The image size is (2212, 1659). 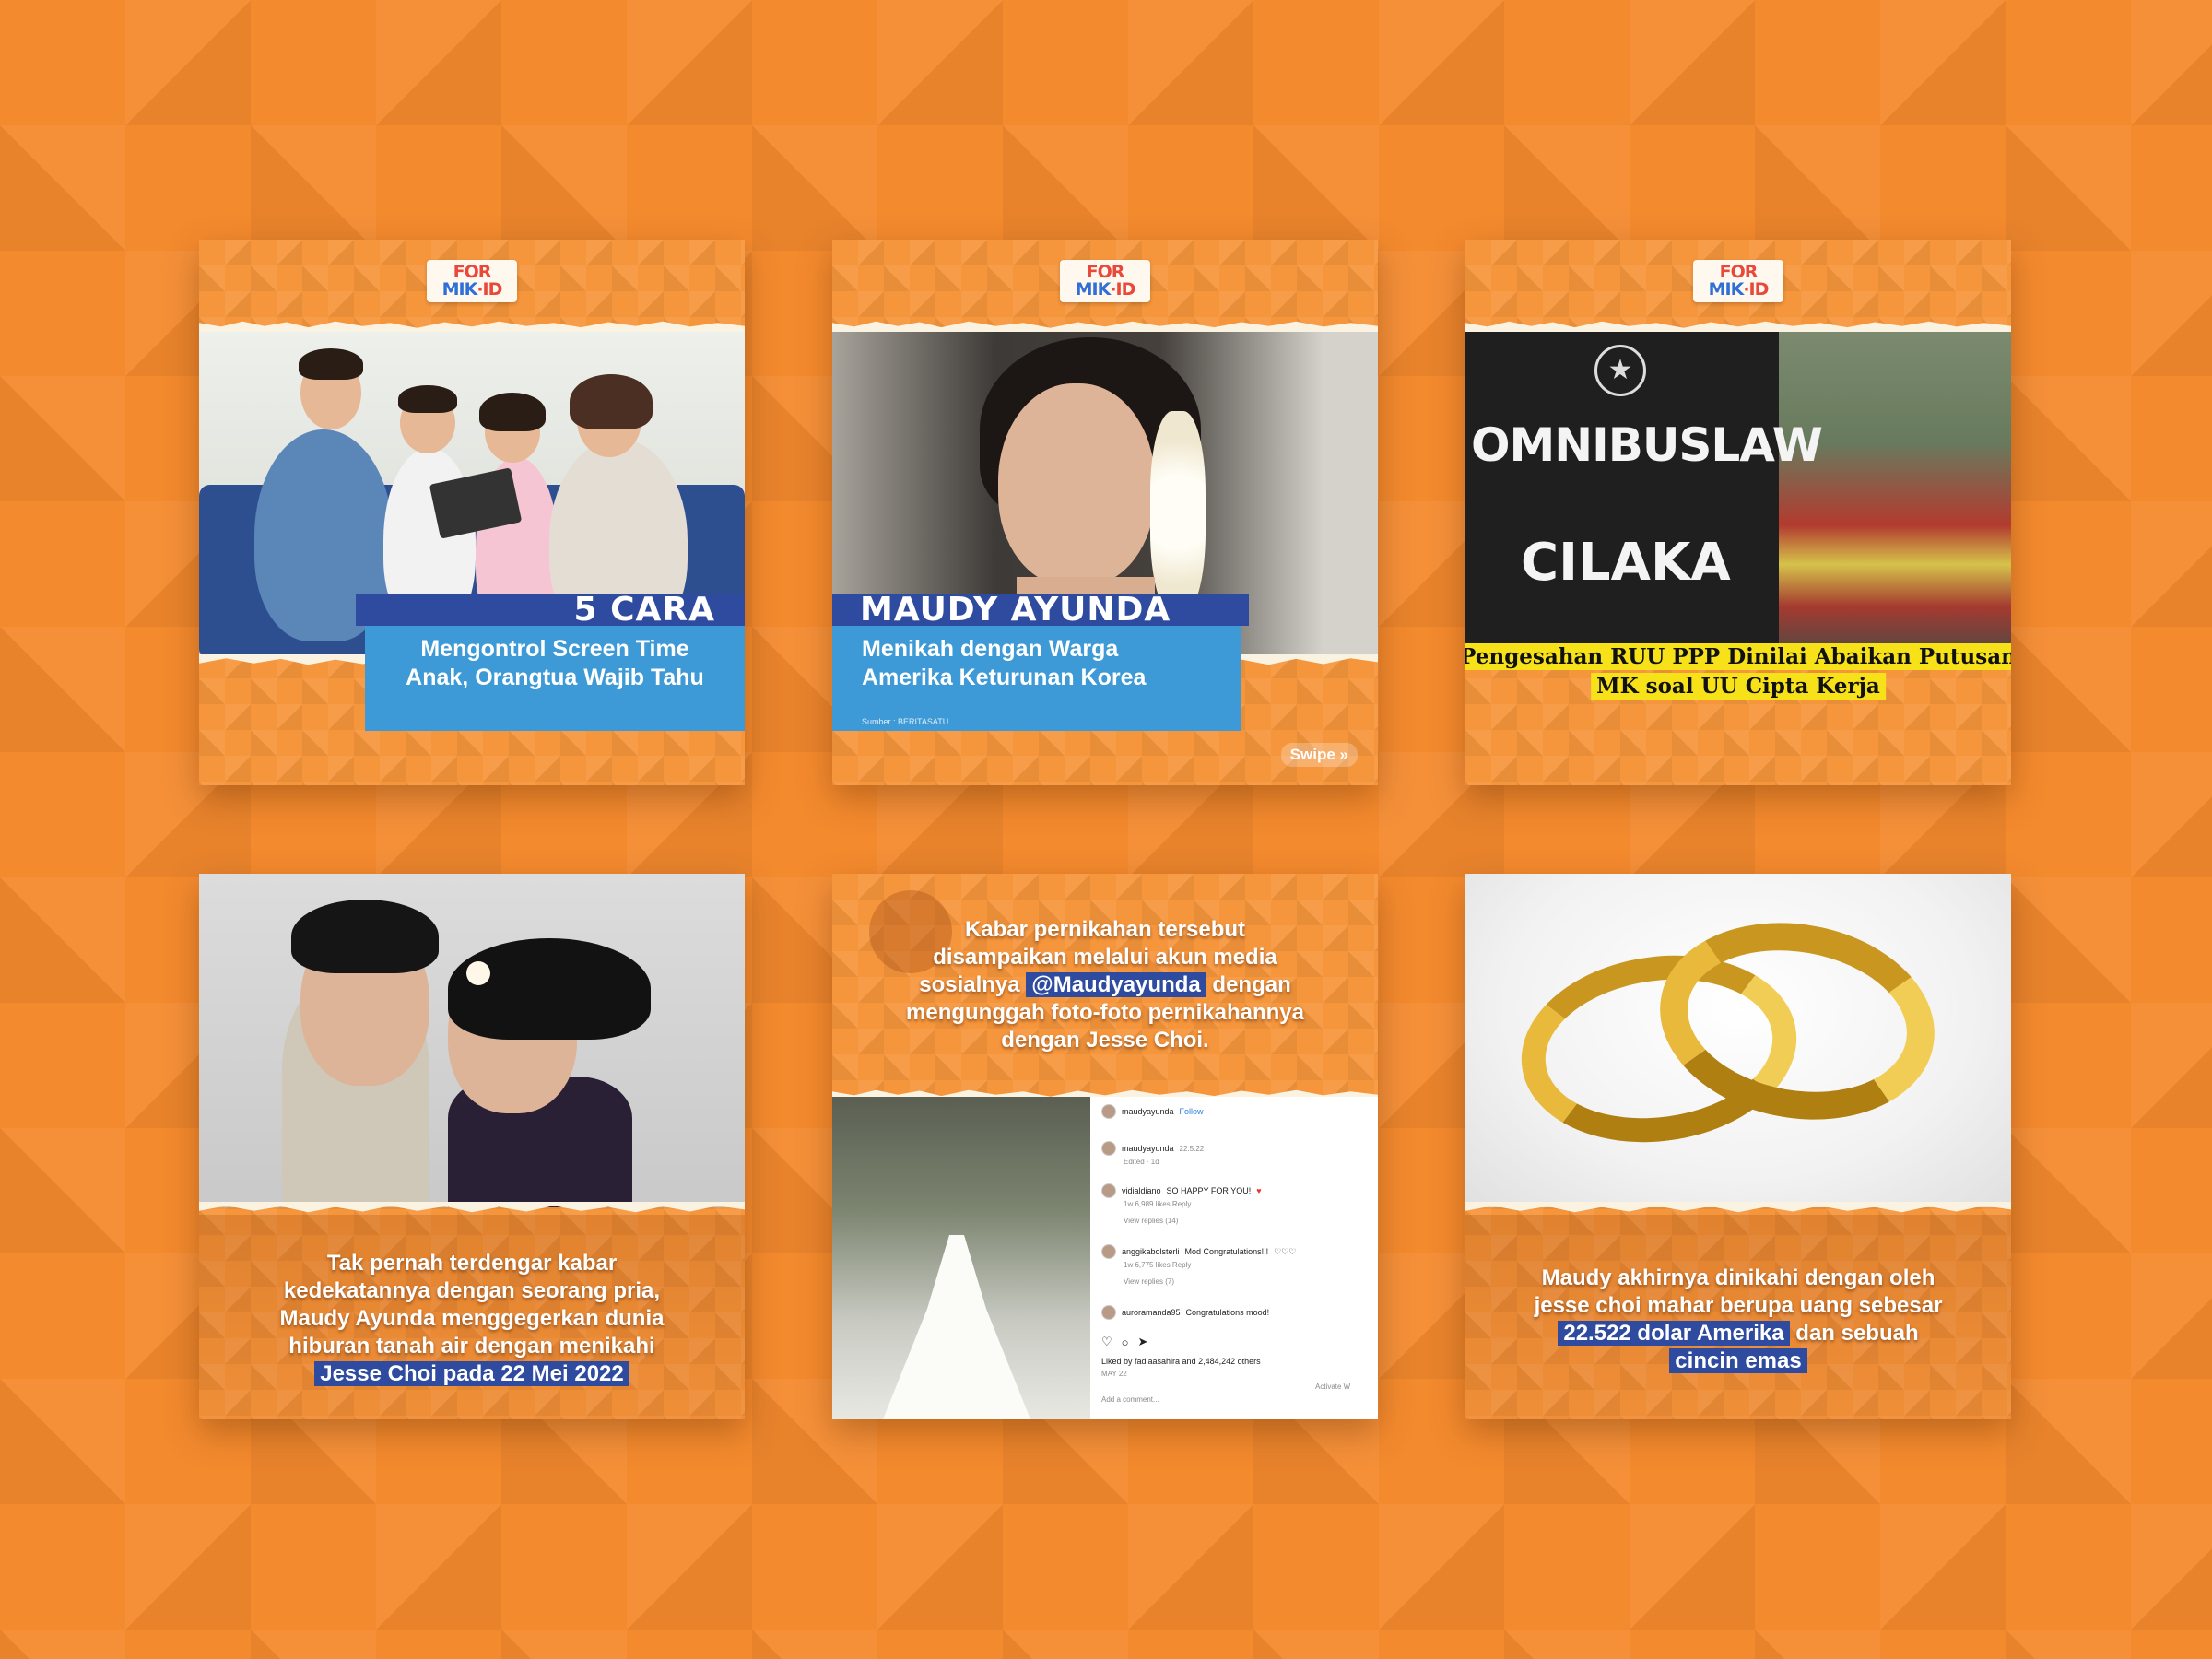 I want to click on mother-hair, so click(x=611, y=401).